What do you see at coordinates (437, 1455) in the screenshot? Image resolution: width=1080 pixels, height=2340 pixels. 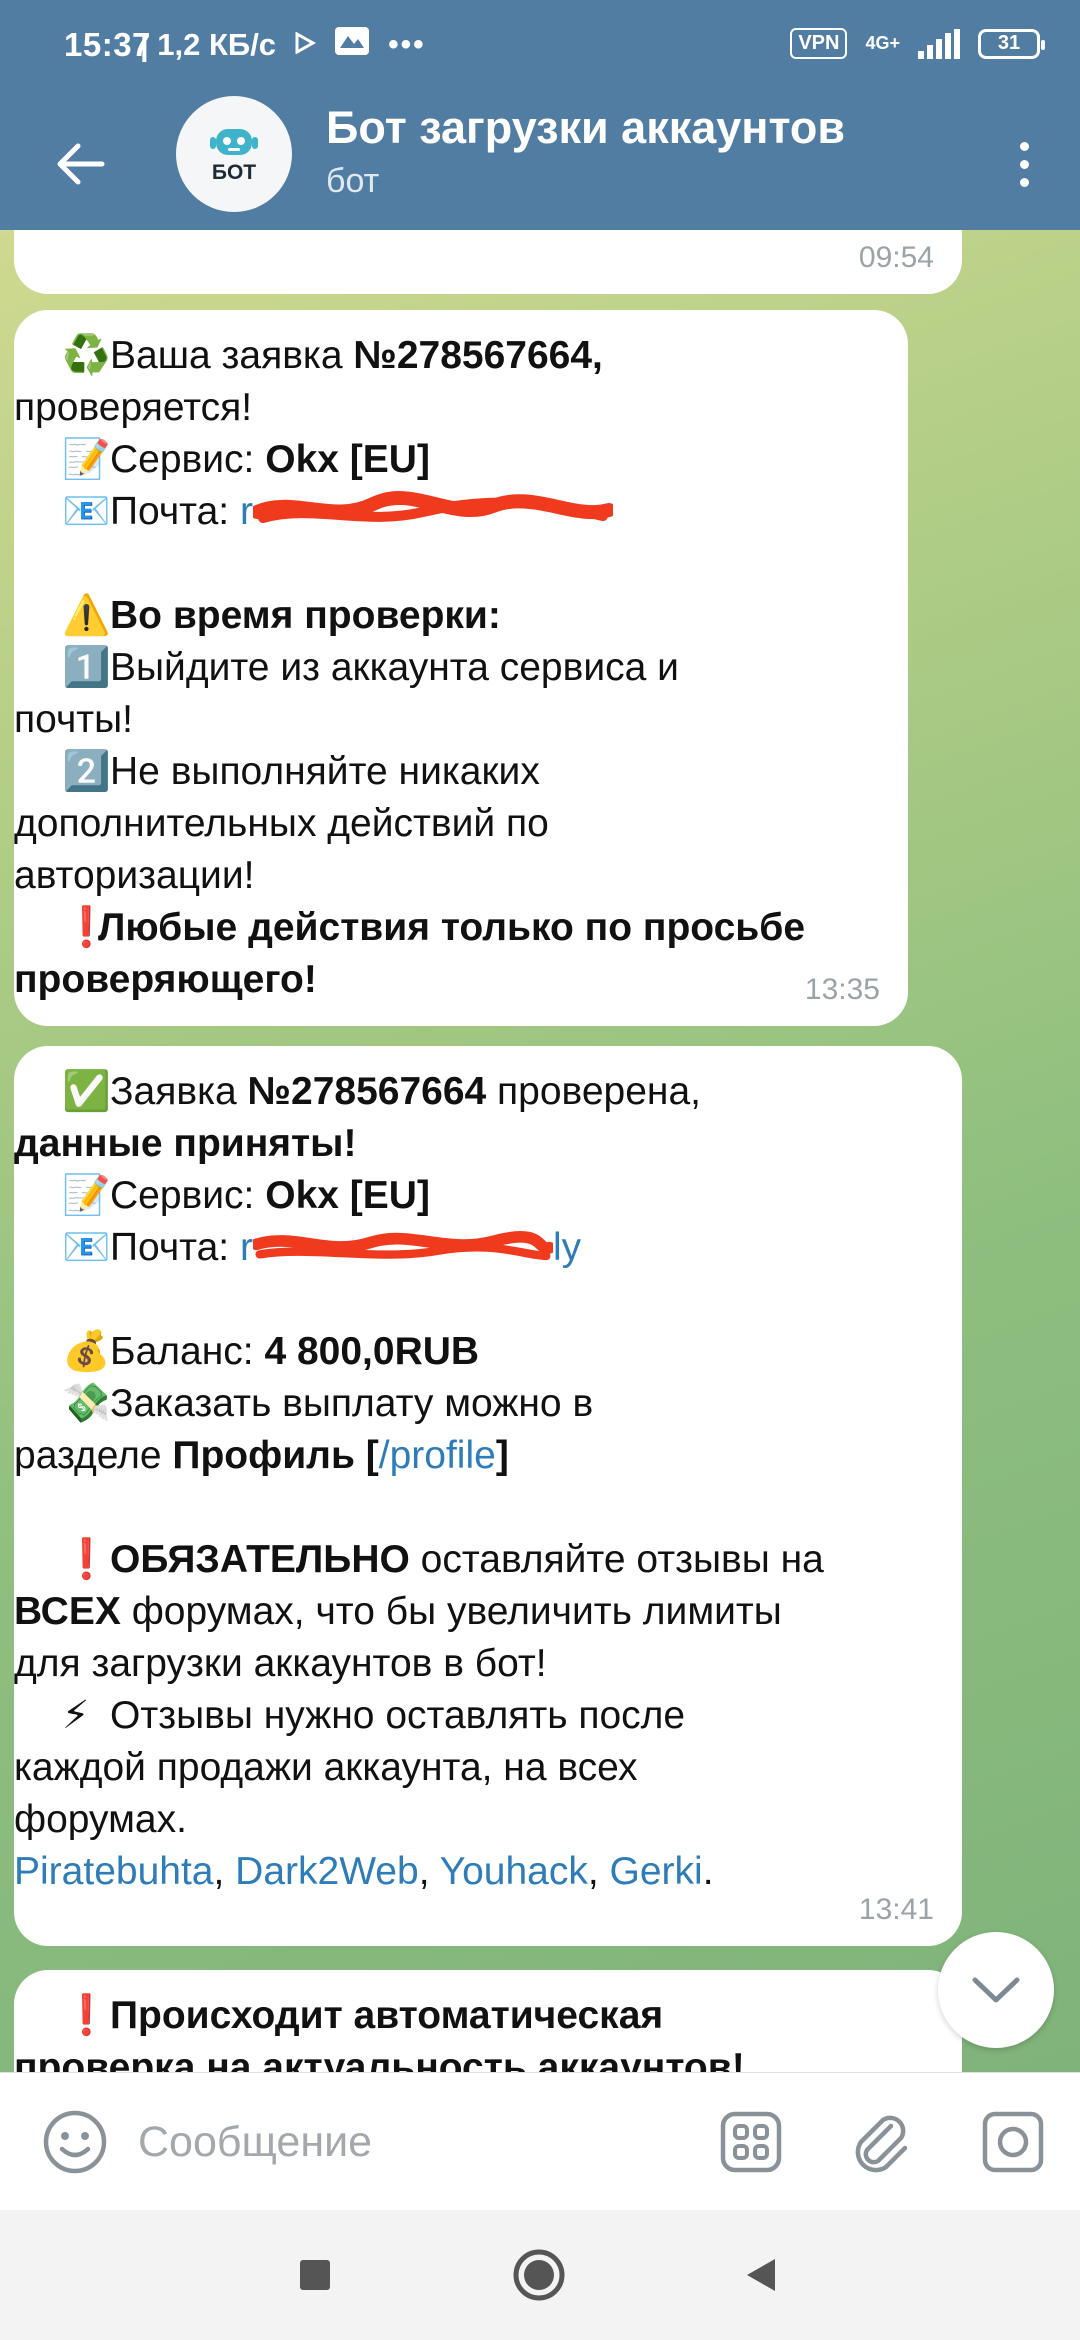 I see `profile-command-link: /profile` at bounding box center [437, 1455].